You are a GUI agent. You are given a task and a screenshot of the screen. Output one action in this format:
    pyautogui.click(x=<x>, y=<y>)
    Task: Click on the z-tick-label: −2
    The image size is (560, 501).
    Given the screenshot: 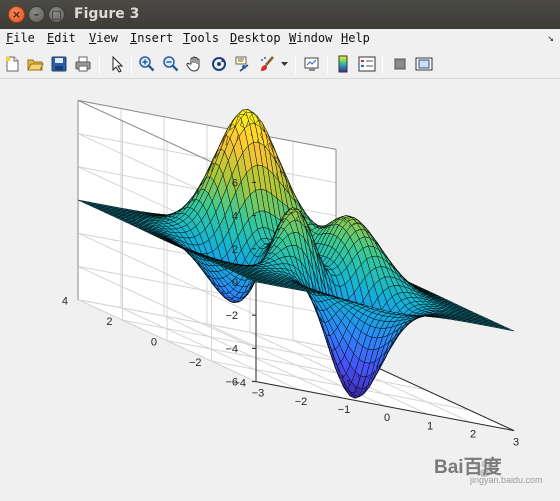 What is the action you would take?
    pyautogui.click(x=231, y=316)
    